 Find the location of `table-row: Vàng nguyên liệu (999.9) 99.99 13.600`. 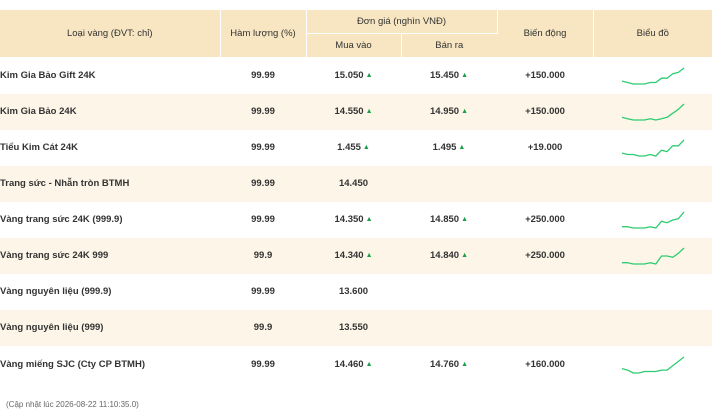

table-row: Vàng nguyên liệu (999.9) 99.99 13.600 is located at coordinates (356, 292).